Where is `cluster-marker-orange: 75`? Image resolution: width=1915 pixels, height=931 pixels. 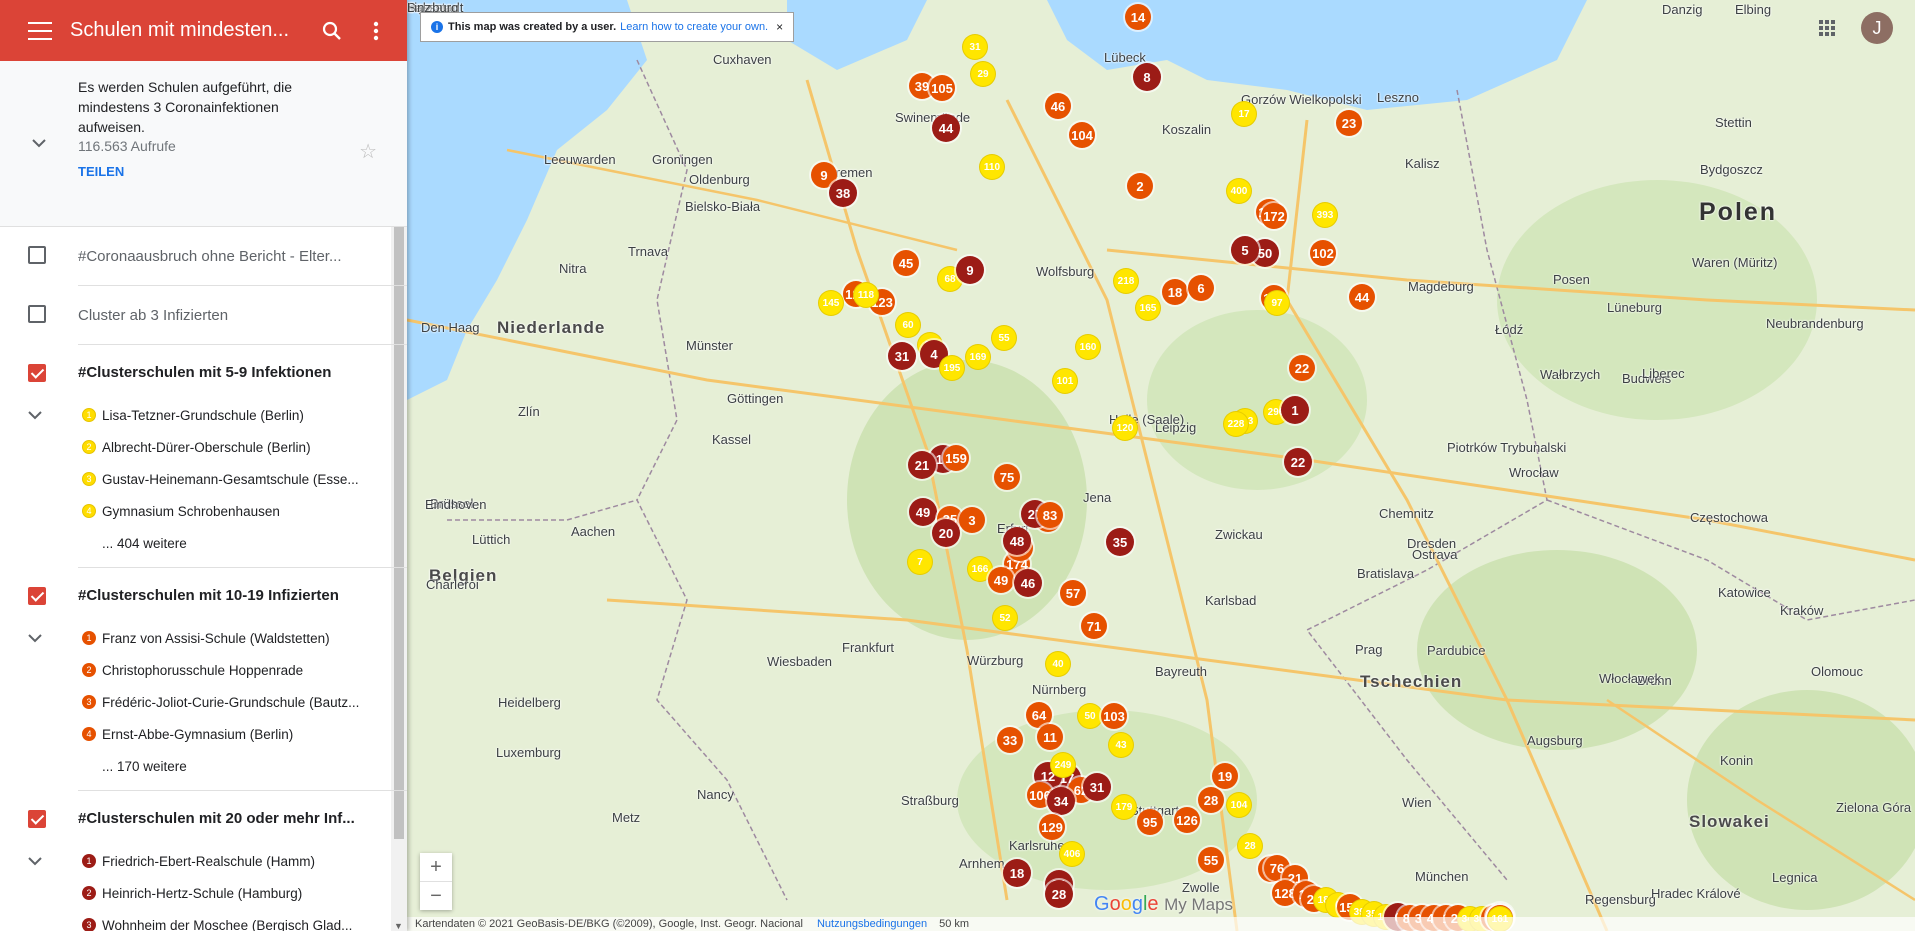
cluster-marker-orange: 75 is located at coordinates (1007, 477).